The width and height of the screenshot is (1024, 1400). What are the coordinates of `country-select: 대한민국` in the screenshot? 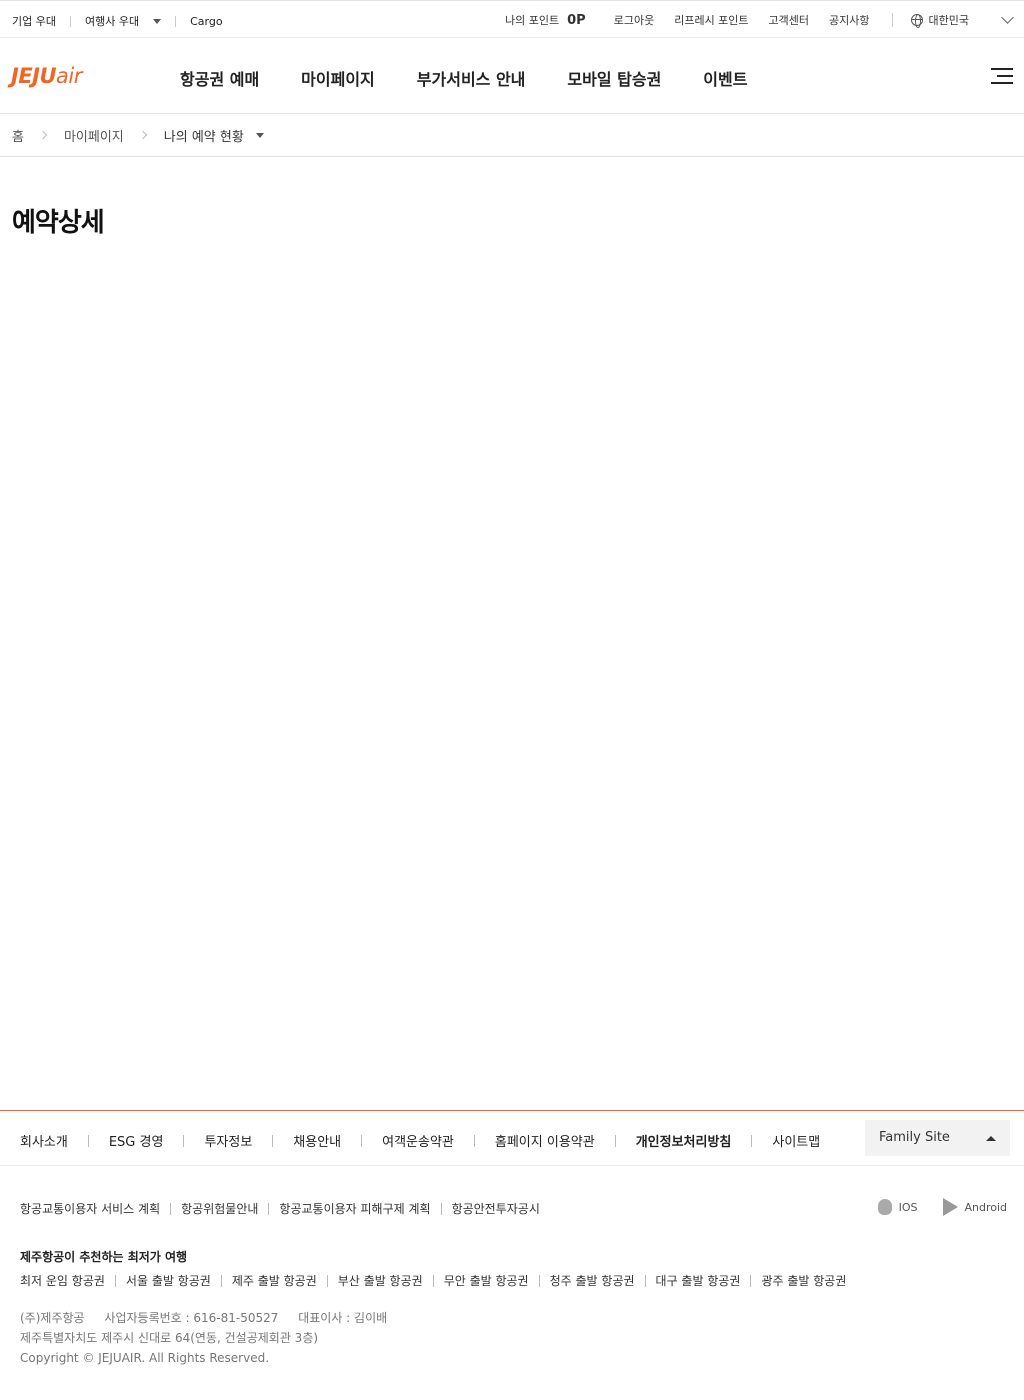 It's located at (949, 20).